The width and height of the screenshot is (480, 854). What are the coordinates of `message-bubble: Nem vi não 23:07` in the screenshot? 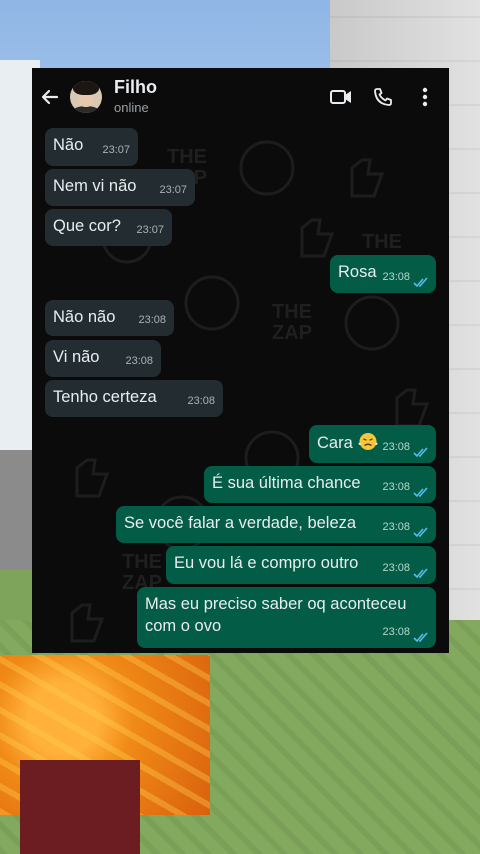 It's located at (120, 187).